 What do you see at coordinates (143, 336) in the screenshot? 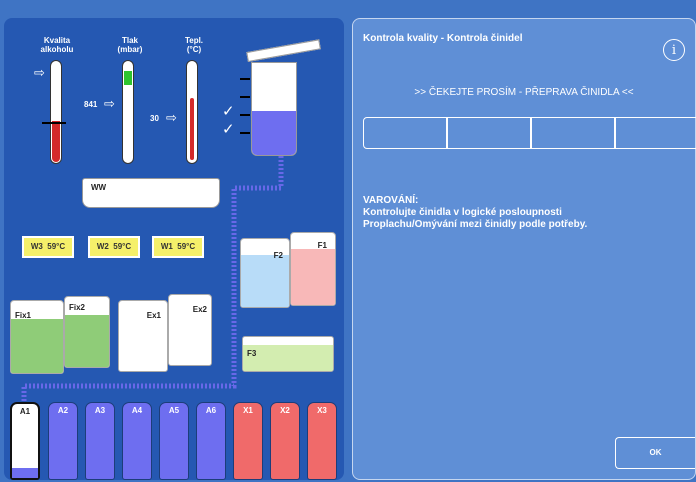
I see `ex1-container: Ex1` at bounding box center [143, 336].